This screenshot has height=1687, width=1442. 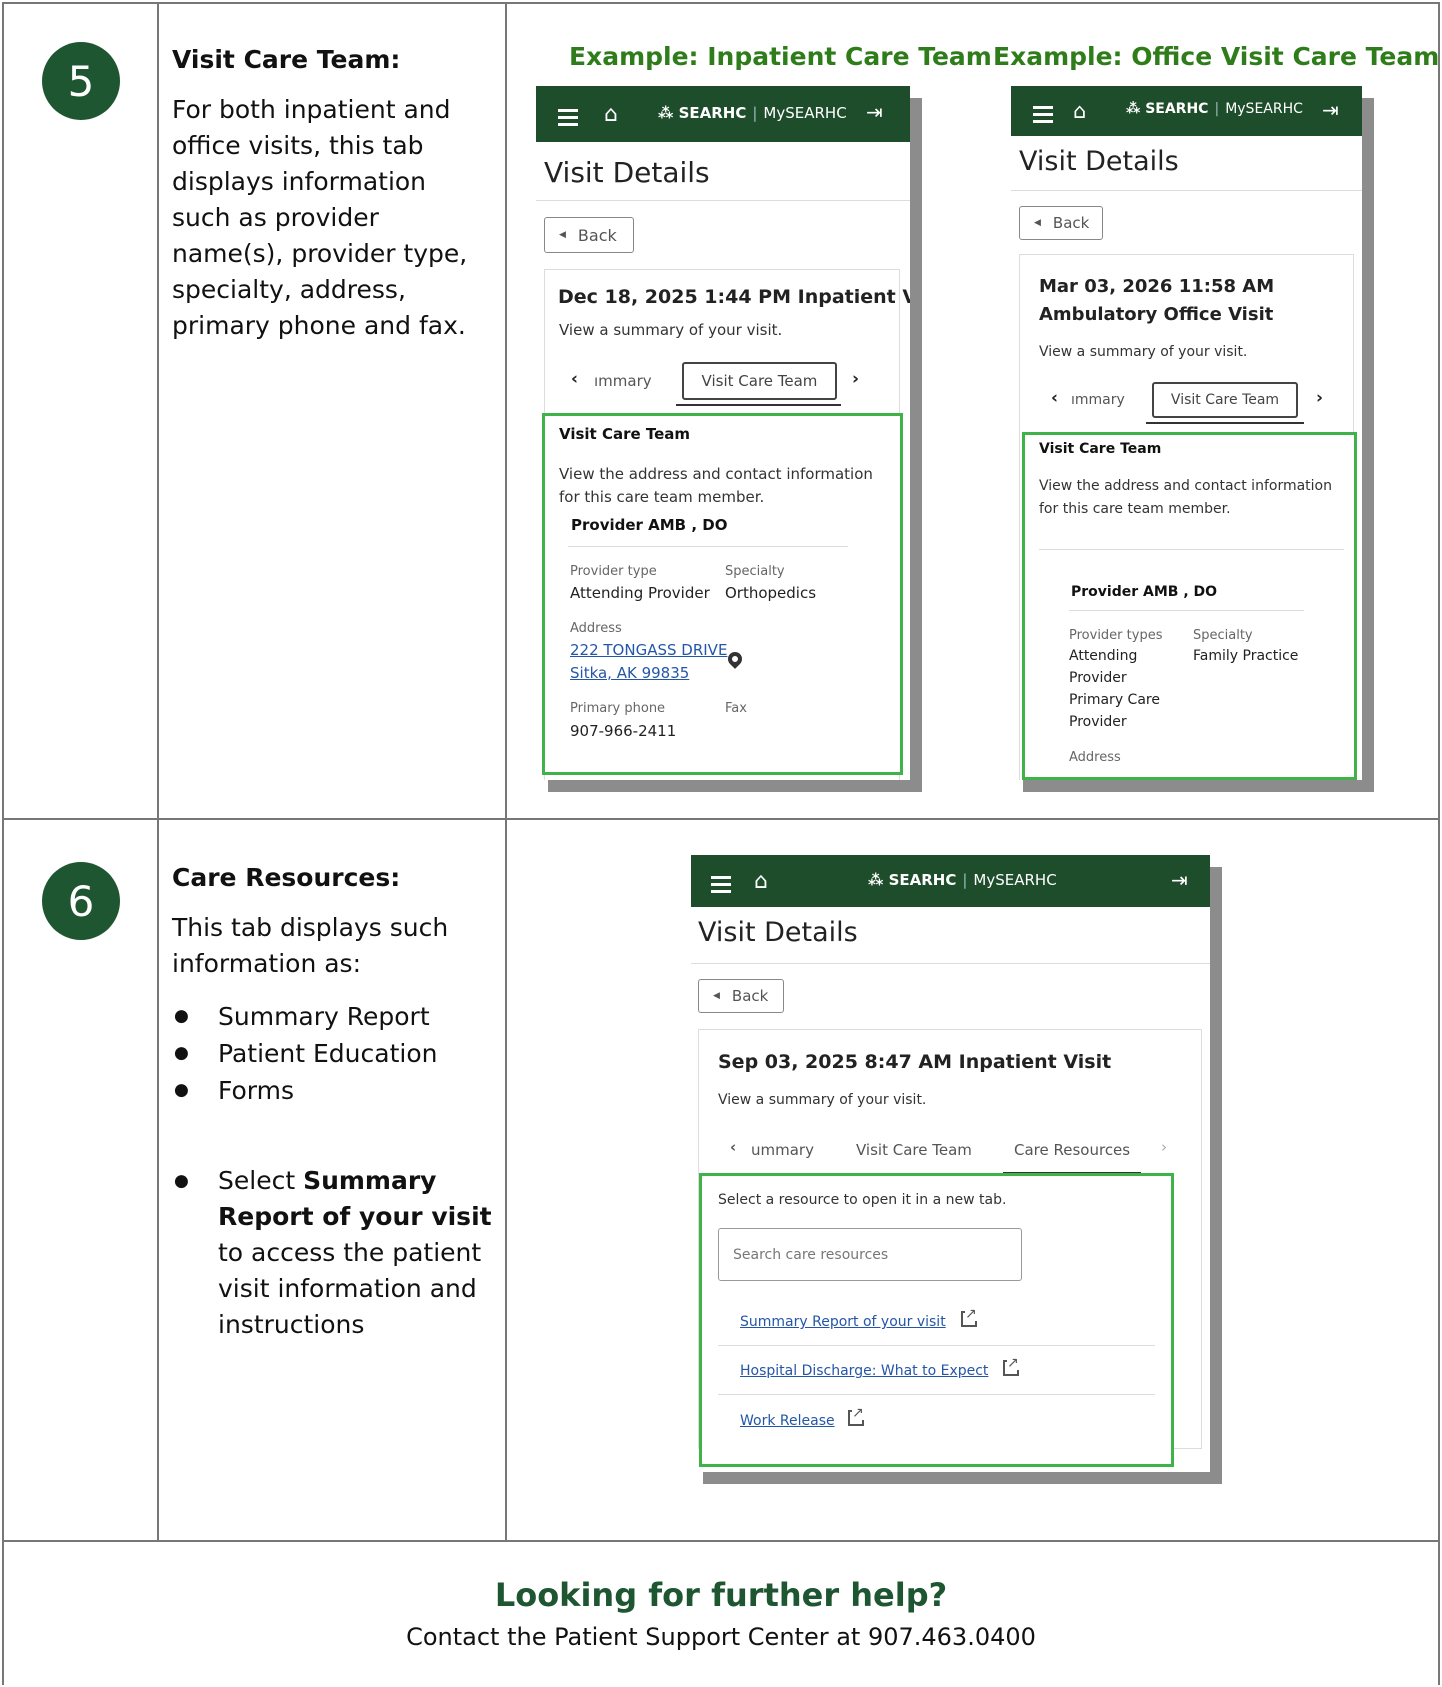 What do you see at coordinates (623, 731) in the screenshot?
I see `primary-phone-value: 907-966-2411` at bounding box center [623, 731].